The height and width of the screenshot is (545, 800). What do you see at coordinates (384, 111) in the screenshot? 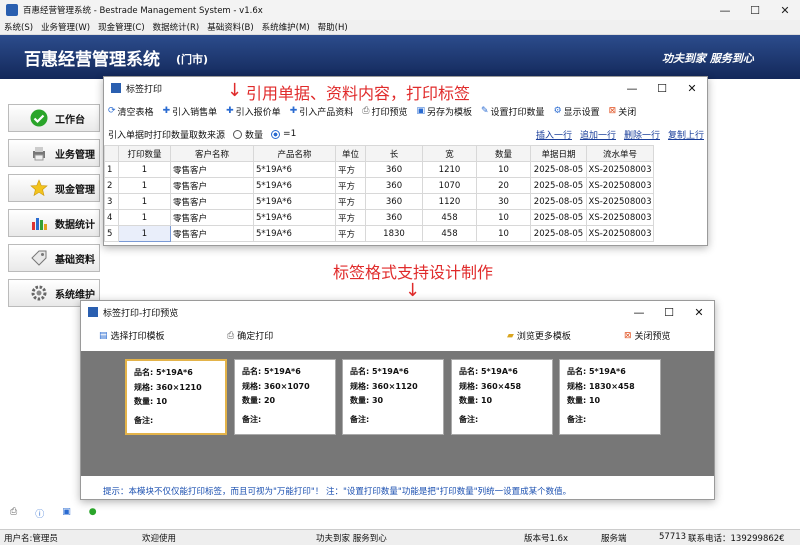
I see `print-preview-button: ⎙ 打印预览` at bounding box center [384, 111].